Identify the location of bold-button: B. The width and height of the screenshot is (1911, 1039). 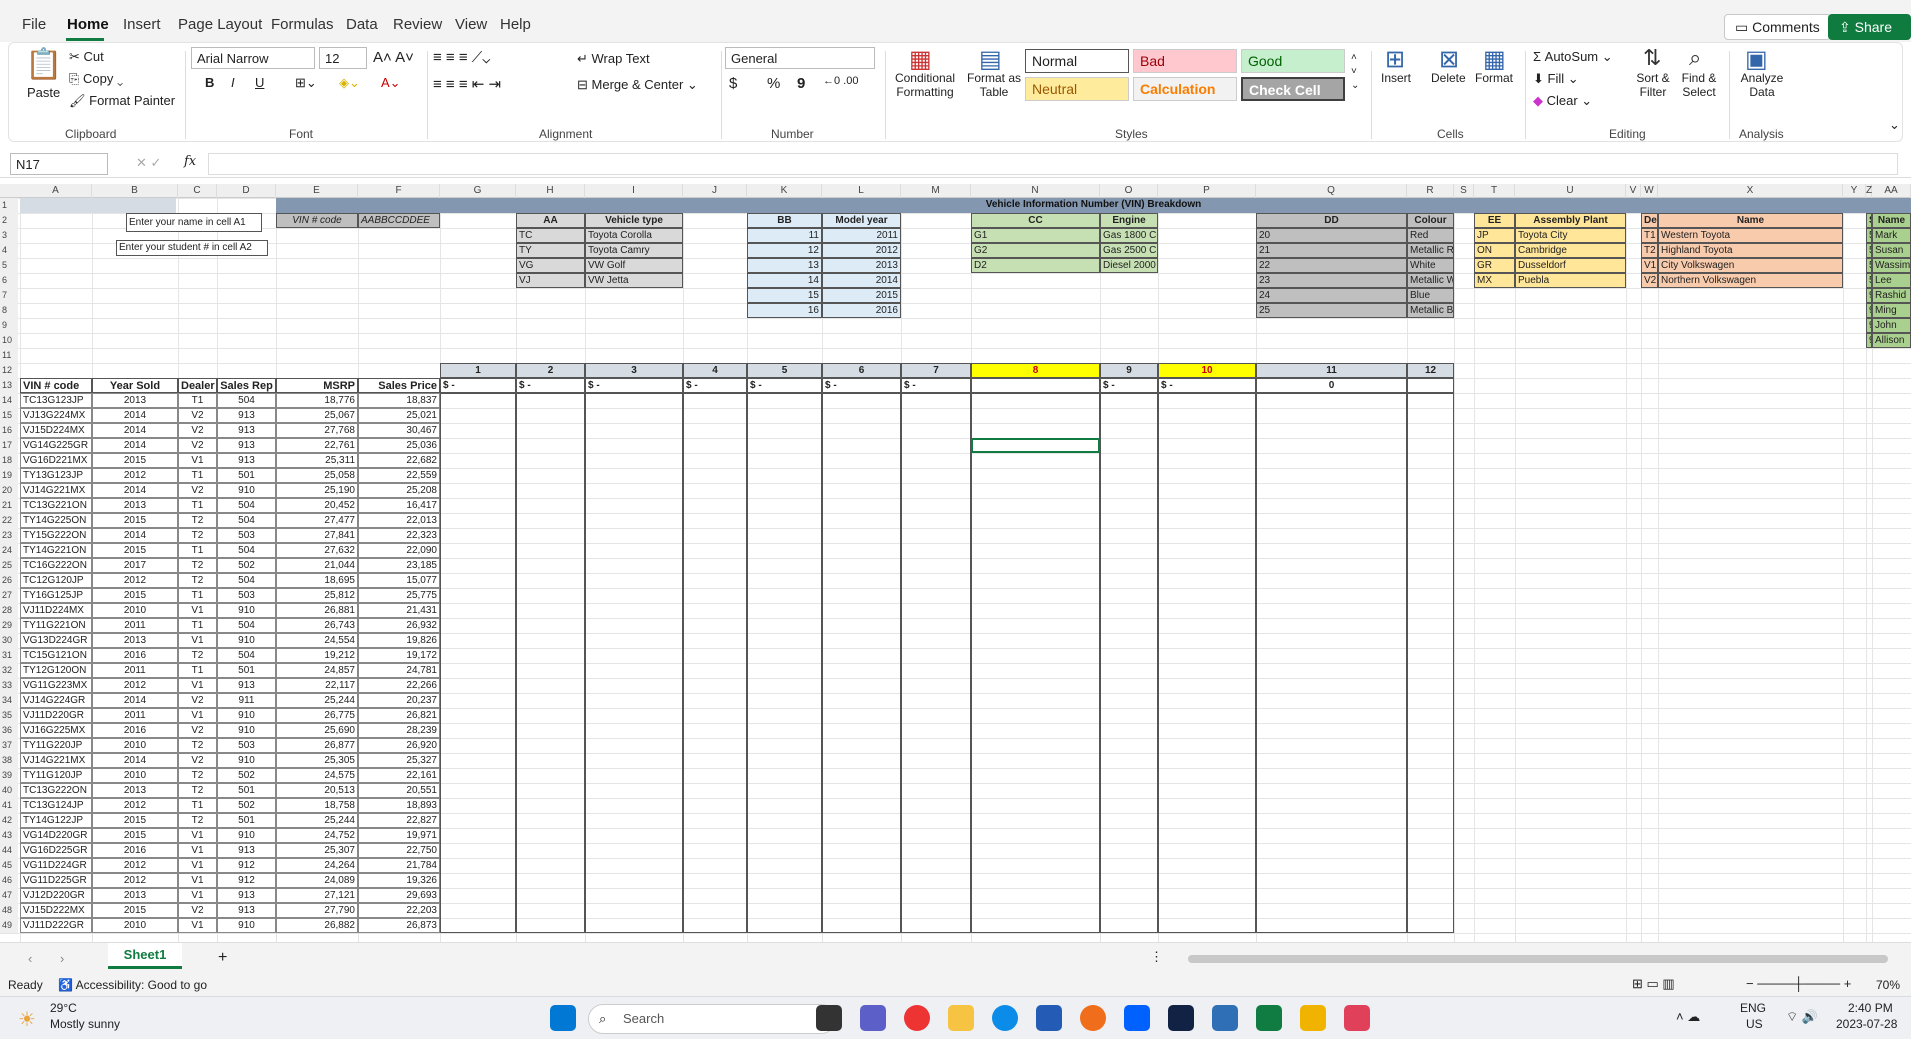
(209, 82).